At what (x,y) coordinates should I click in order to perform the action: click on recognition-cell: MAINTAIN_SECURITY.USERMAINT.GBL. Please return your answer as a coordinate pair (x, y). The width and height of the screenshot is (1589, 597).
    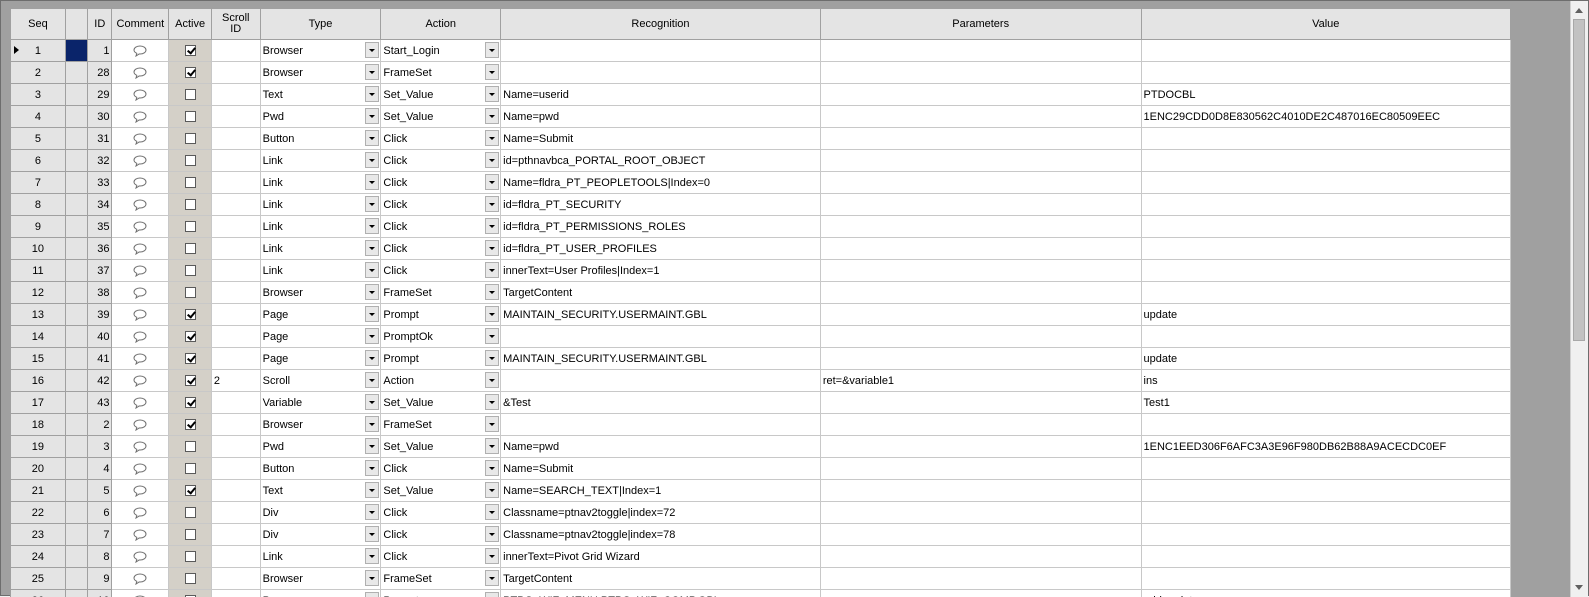
    Looking at the image, I should click on (661, 359).